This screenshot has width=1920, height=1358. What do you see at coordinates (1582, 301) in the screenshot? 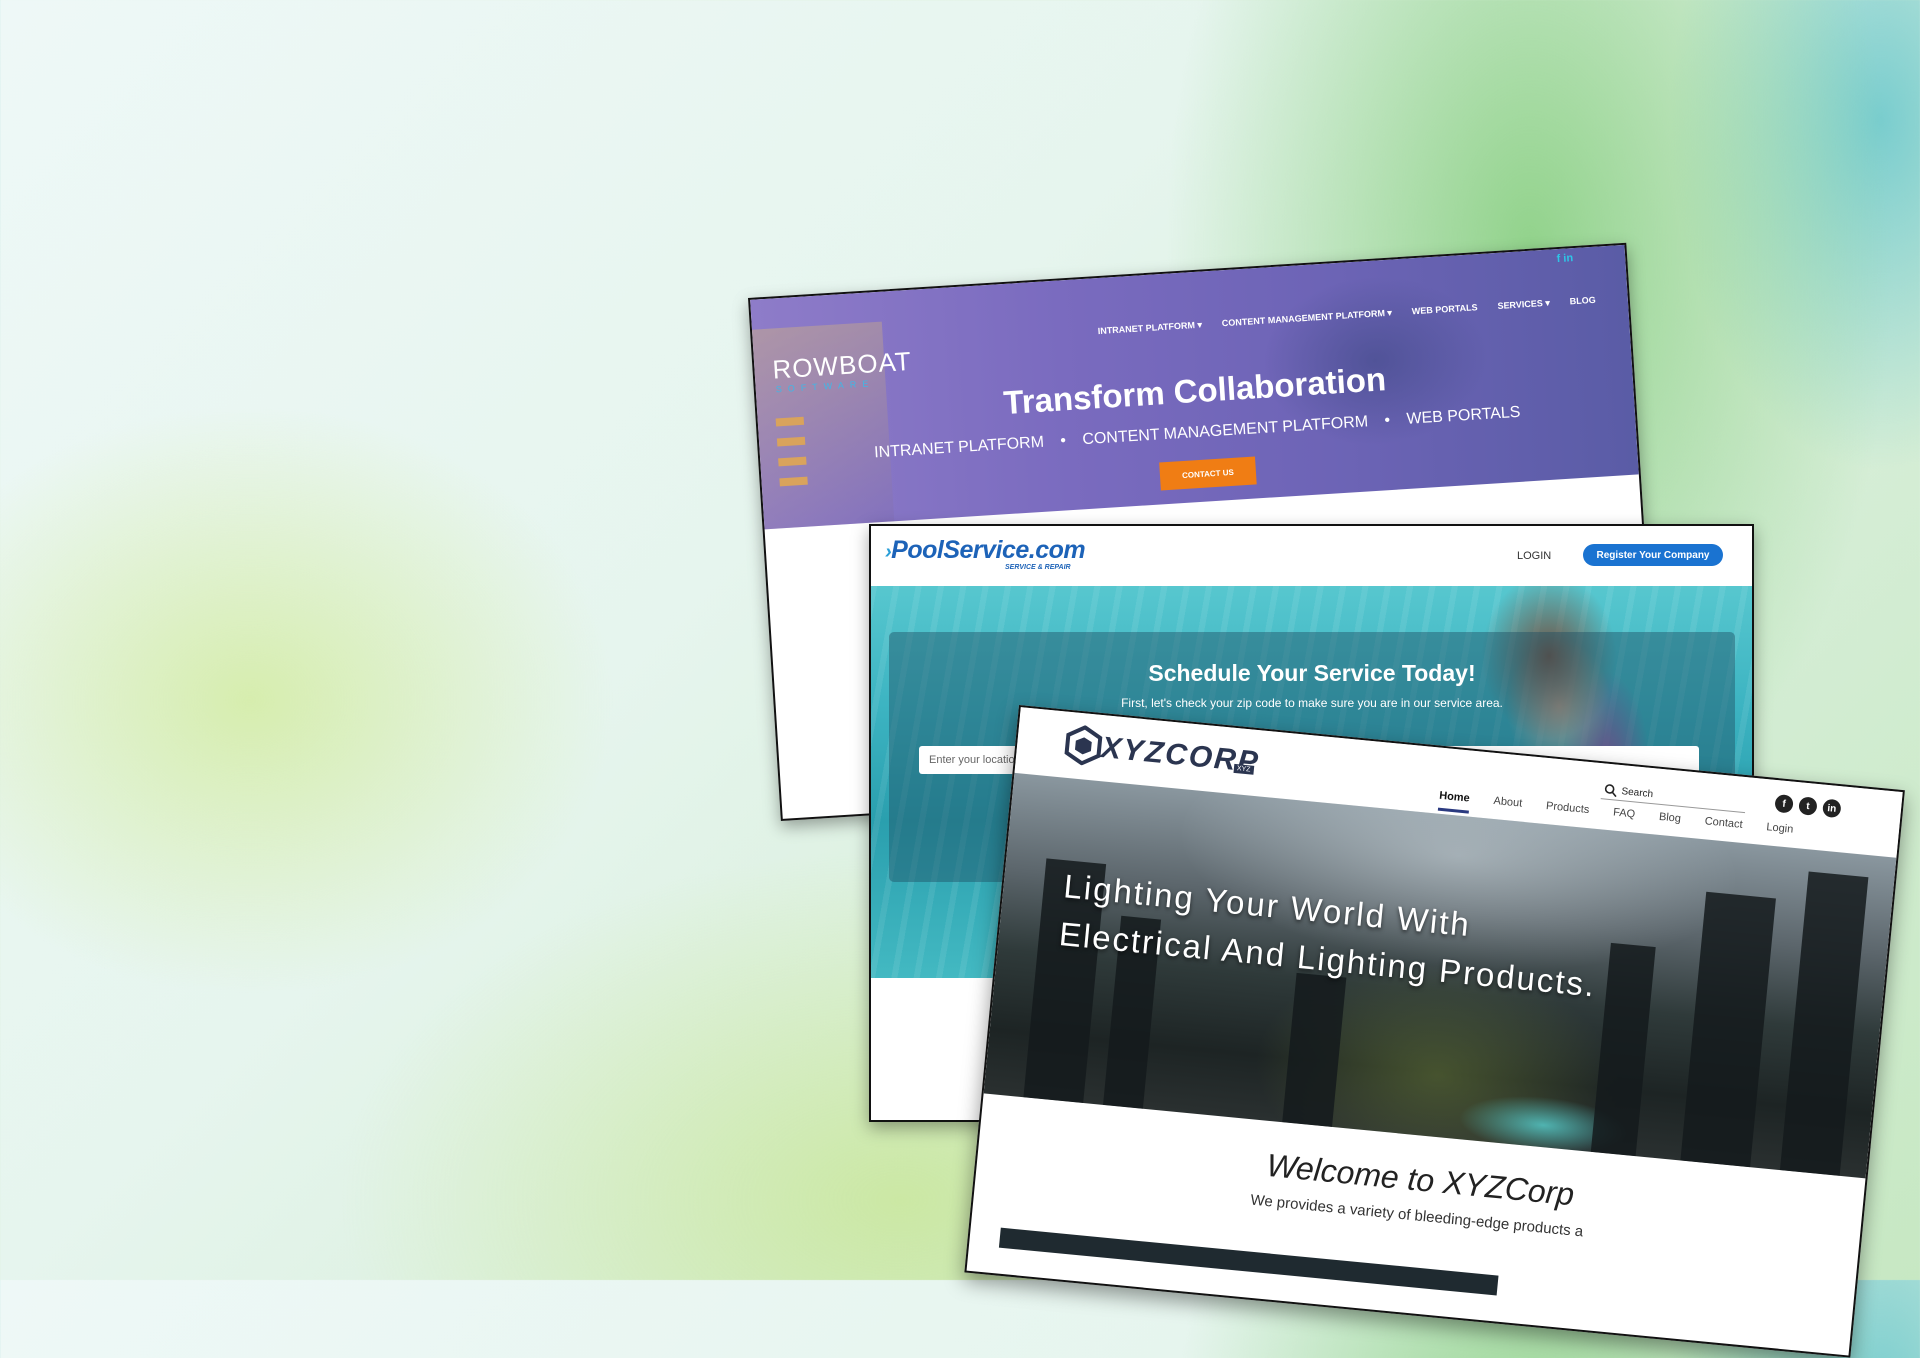
I see `nav-blog: BLOG` at bounding box center [1582, 301].